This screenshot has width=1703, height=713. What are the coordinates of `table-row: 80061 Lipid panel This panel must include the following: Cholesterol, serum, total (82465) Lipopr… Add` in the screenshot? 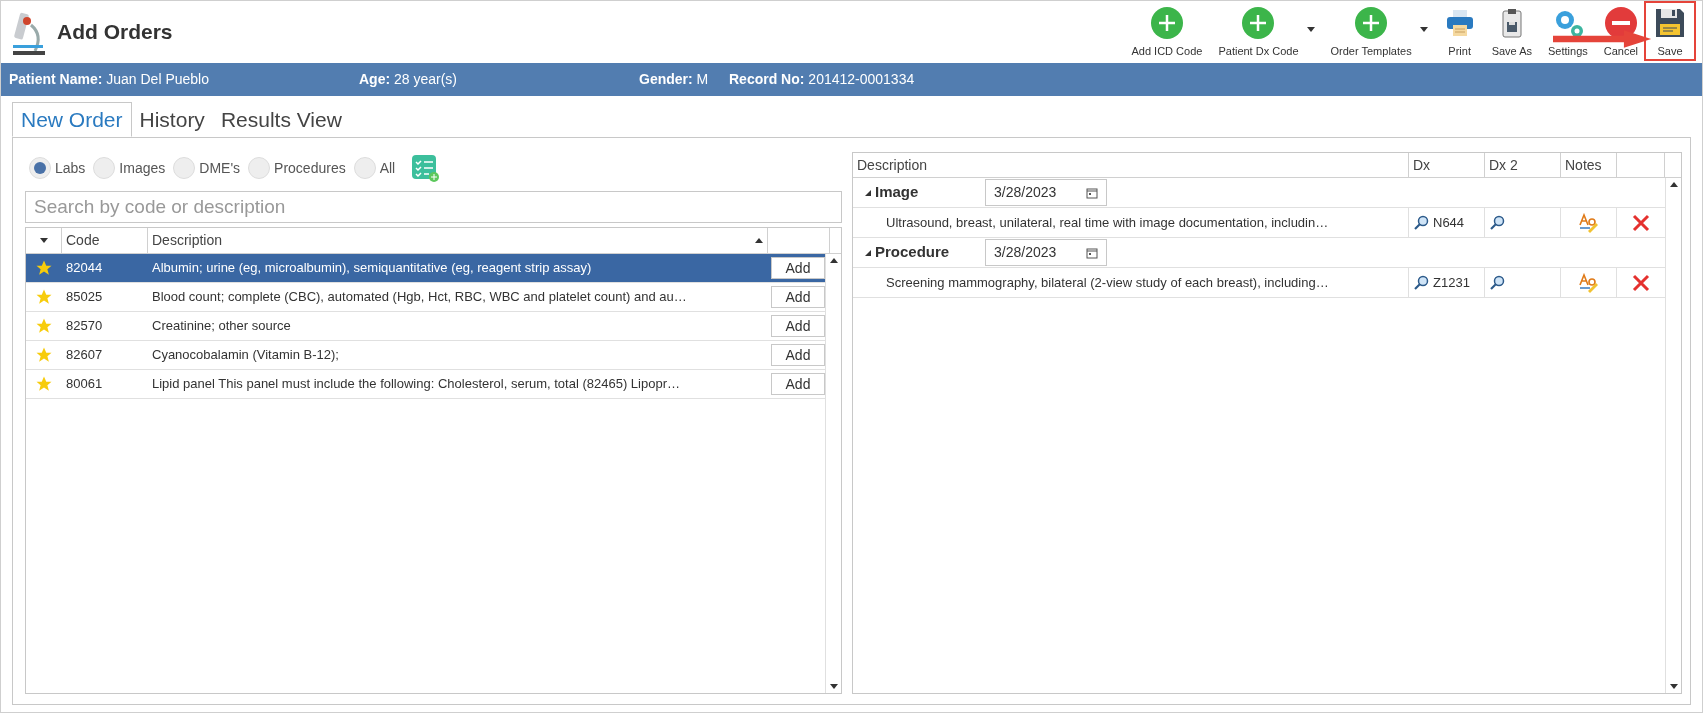 It's located at (425, 384).